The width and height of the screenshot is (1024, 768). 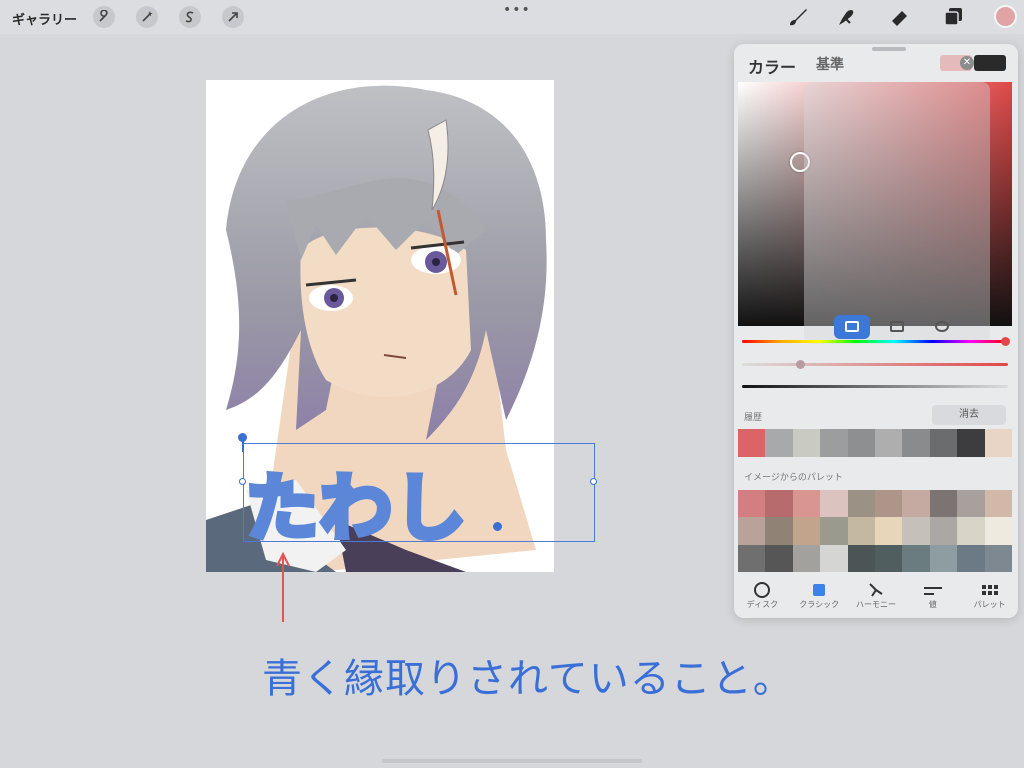 What do you see at coordinates (242, 481) in the screenshot?
I see `resize-handle-left` at bounding box center [242, 481].